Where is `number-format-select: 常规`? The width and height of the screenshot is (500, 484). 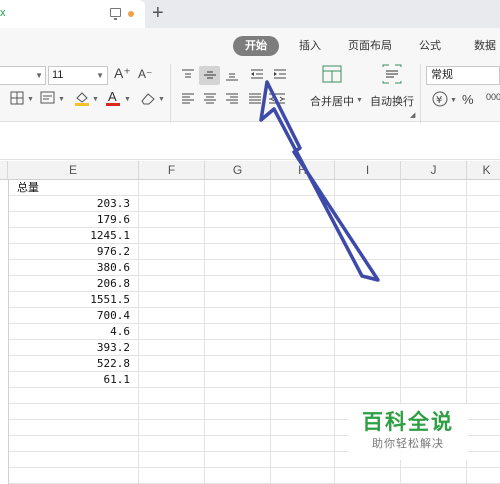
number-format-select: 常规 is located at coordinates (463, 75).